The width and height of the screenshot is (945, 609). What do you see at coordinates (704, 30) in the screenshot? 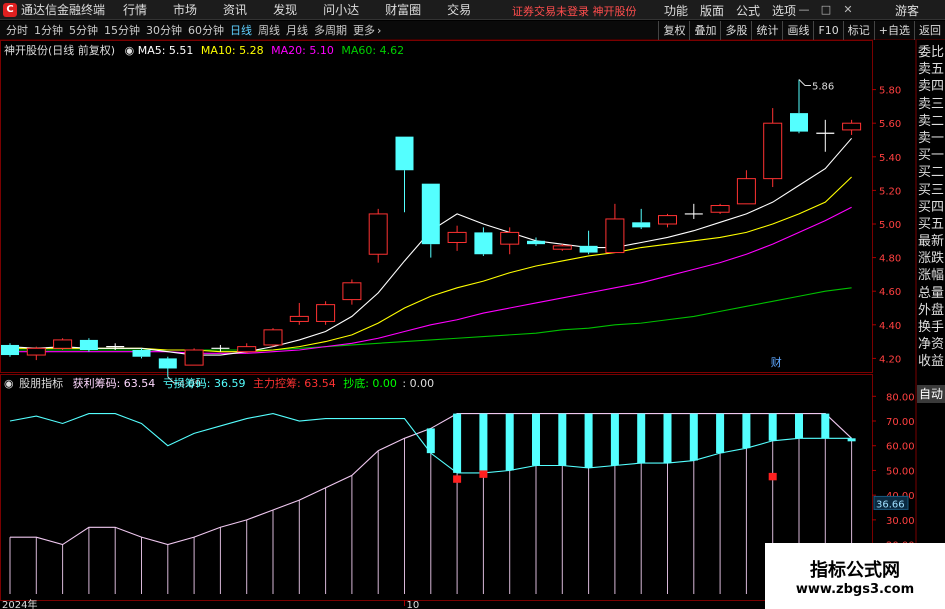
I see `overlay-button: 叠加` at bounding box center [704, 30].